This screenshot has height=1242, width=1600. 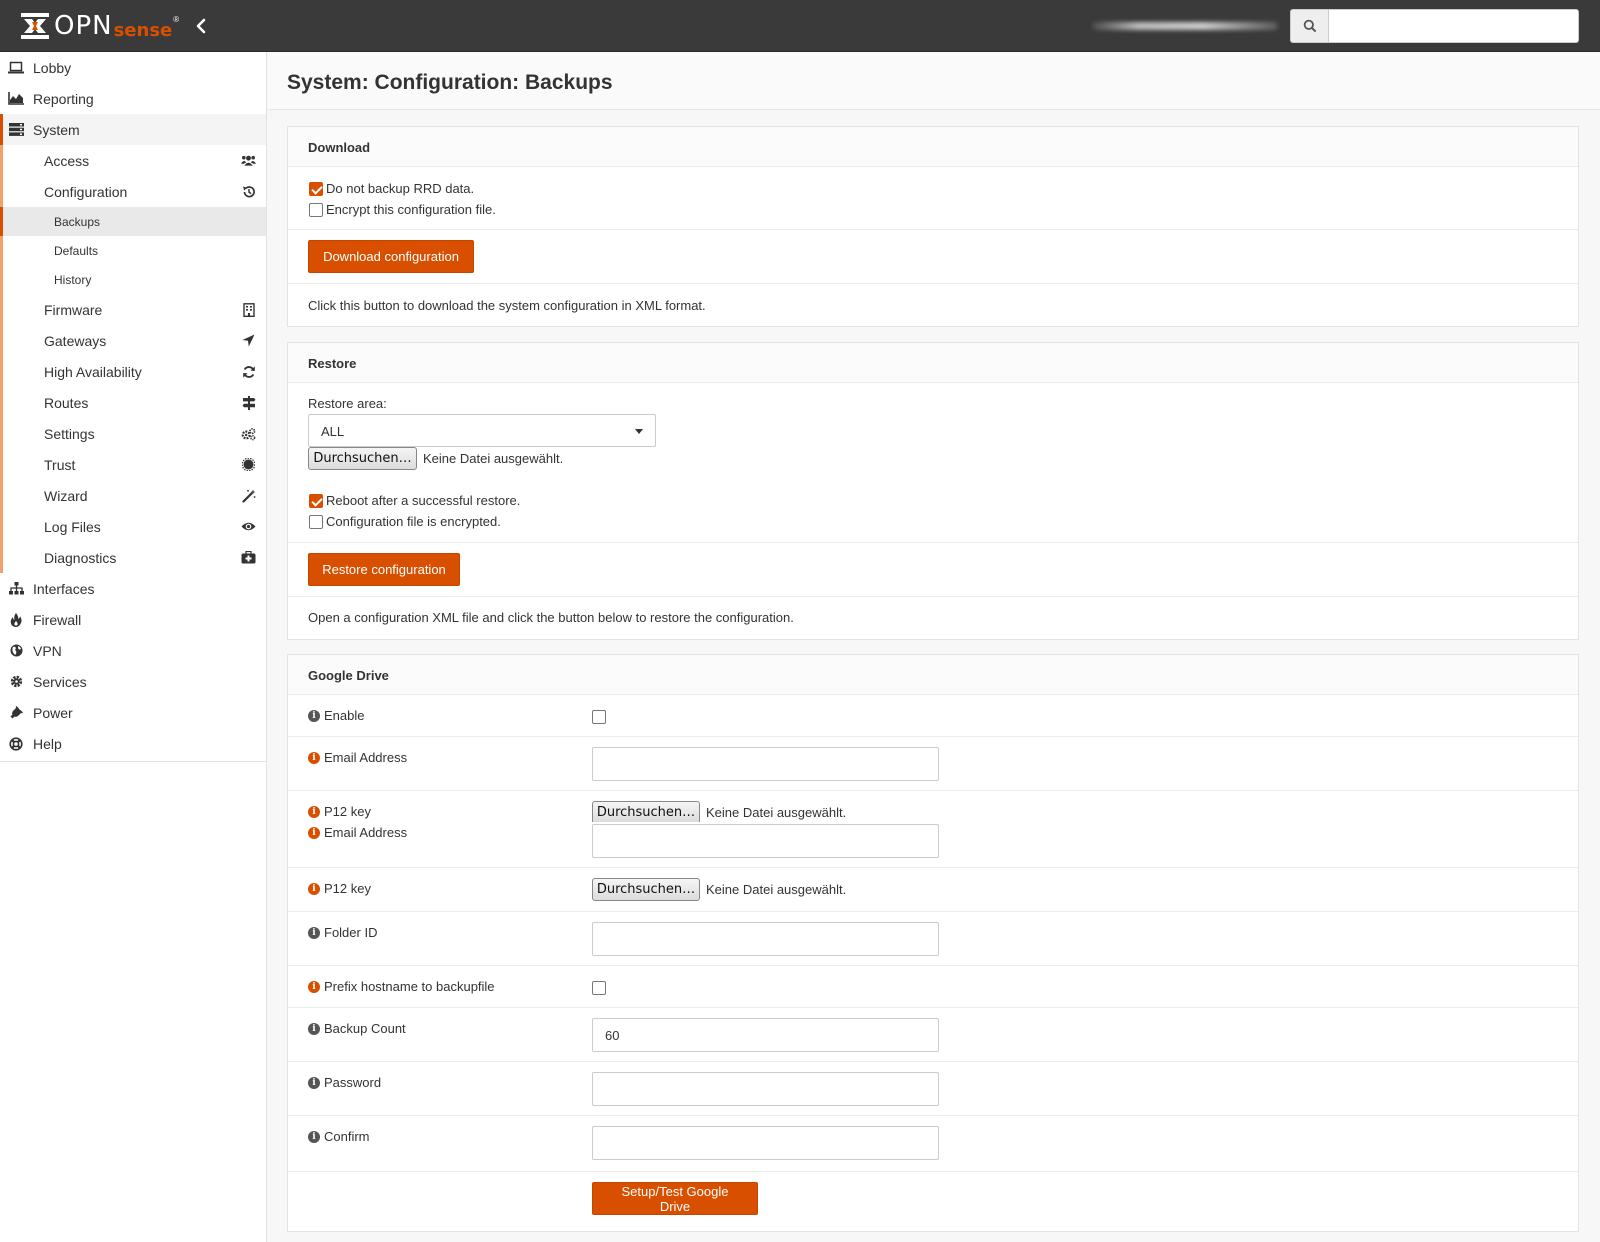 What do you see at coordinates (599, 988) in the screenshot?
I see `gdrive-prefix-checkbox` at bounding box center [599, 988].